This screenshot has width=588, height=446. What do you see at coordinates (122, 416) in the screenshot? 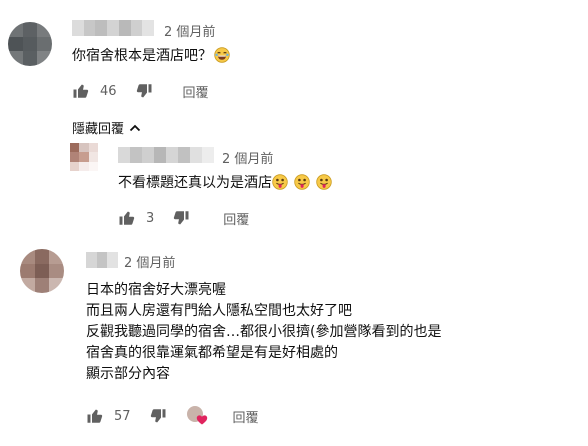
I see `like-count: 57` at bounding box center [122, 416].